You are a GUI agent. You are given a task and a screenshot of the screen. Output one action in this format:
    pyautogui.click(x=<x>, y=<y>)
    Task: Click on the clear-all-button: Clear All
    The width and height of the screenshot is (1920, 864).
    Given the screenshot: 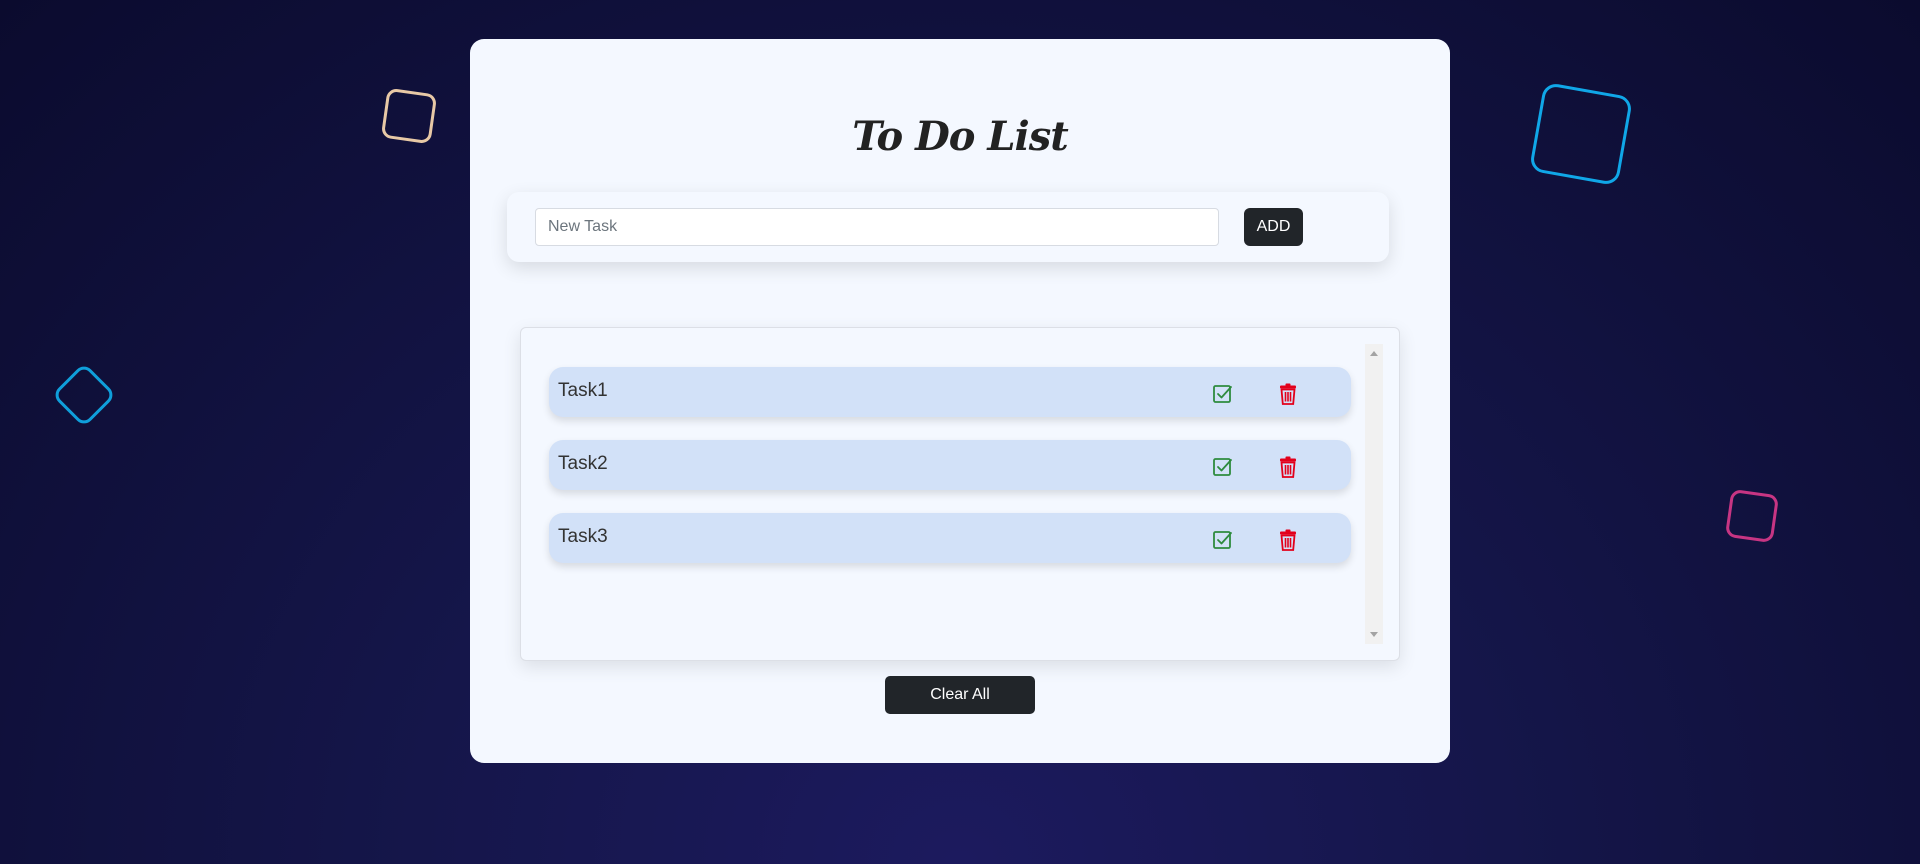 What is the action you would take?
    pyautogui.click(x=960, y=695)
    